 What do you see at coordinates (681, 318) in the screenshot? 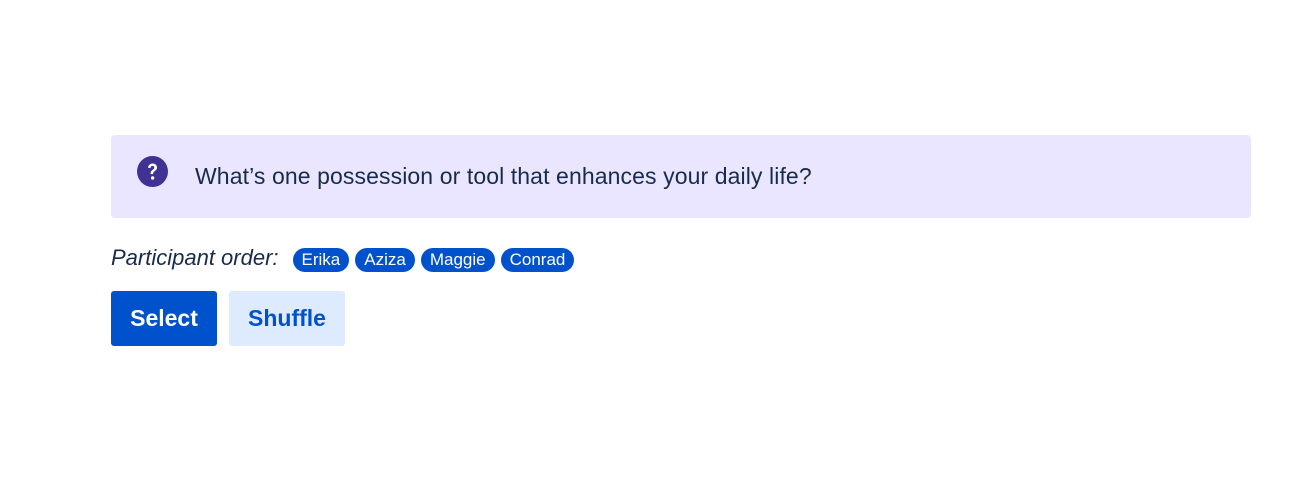
I see `action-buttons: Select Shuffle` at bounding box center [681, 318].